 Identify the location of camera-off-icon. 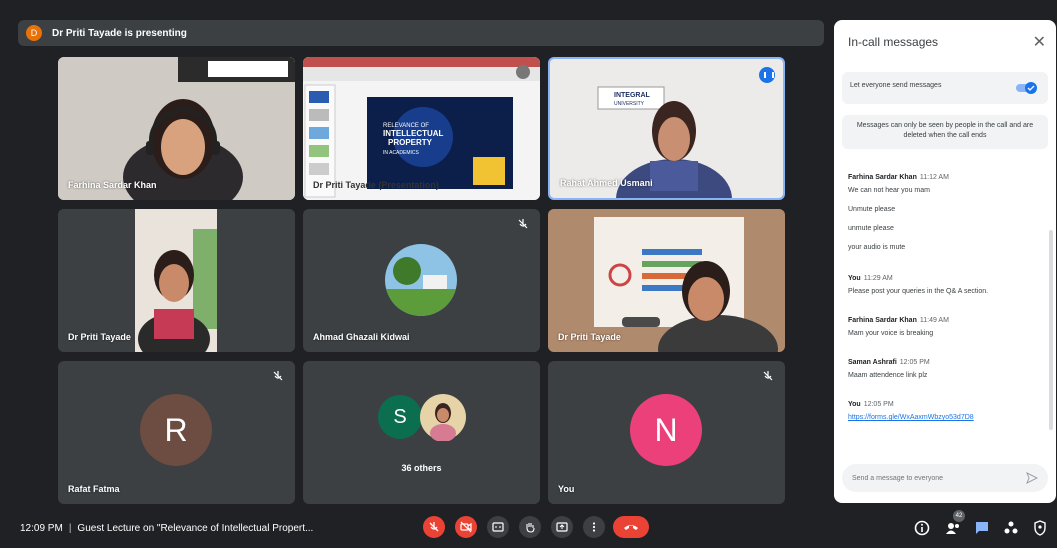
(466, 527).